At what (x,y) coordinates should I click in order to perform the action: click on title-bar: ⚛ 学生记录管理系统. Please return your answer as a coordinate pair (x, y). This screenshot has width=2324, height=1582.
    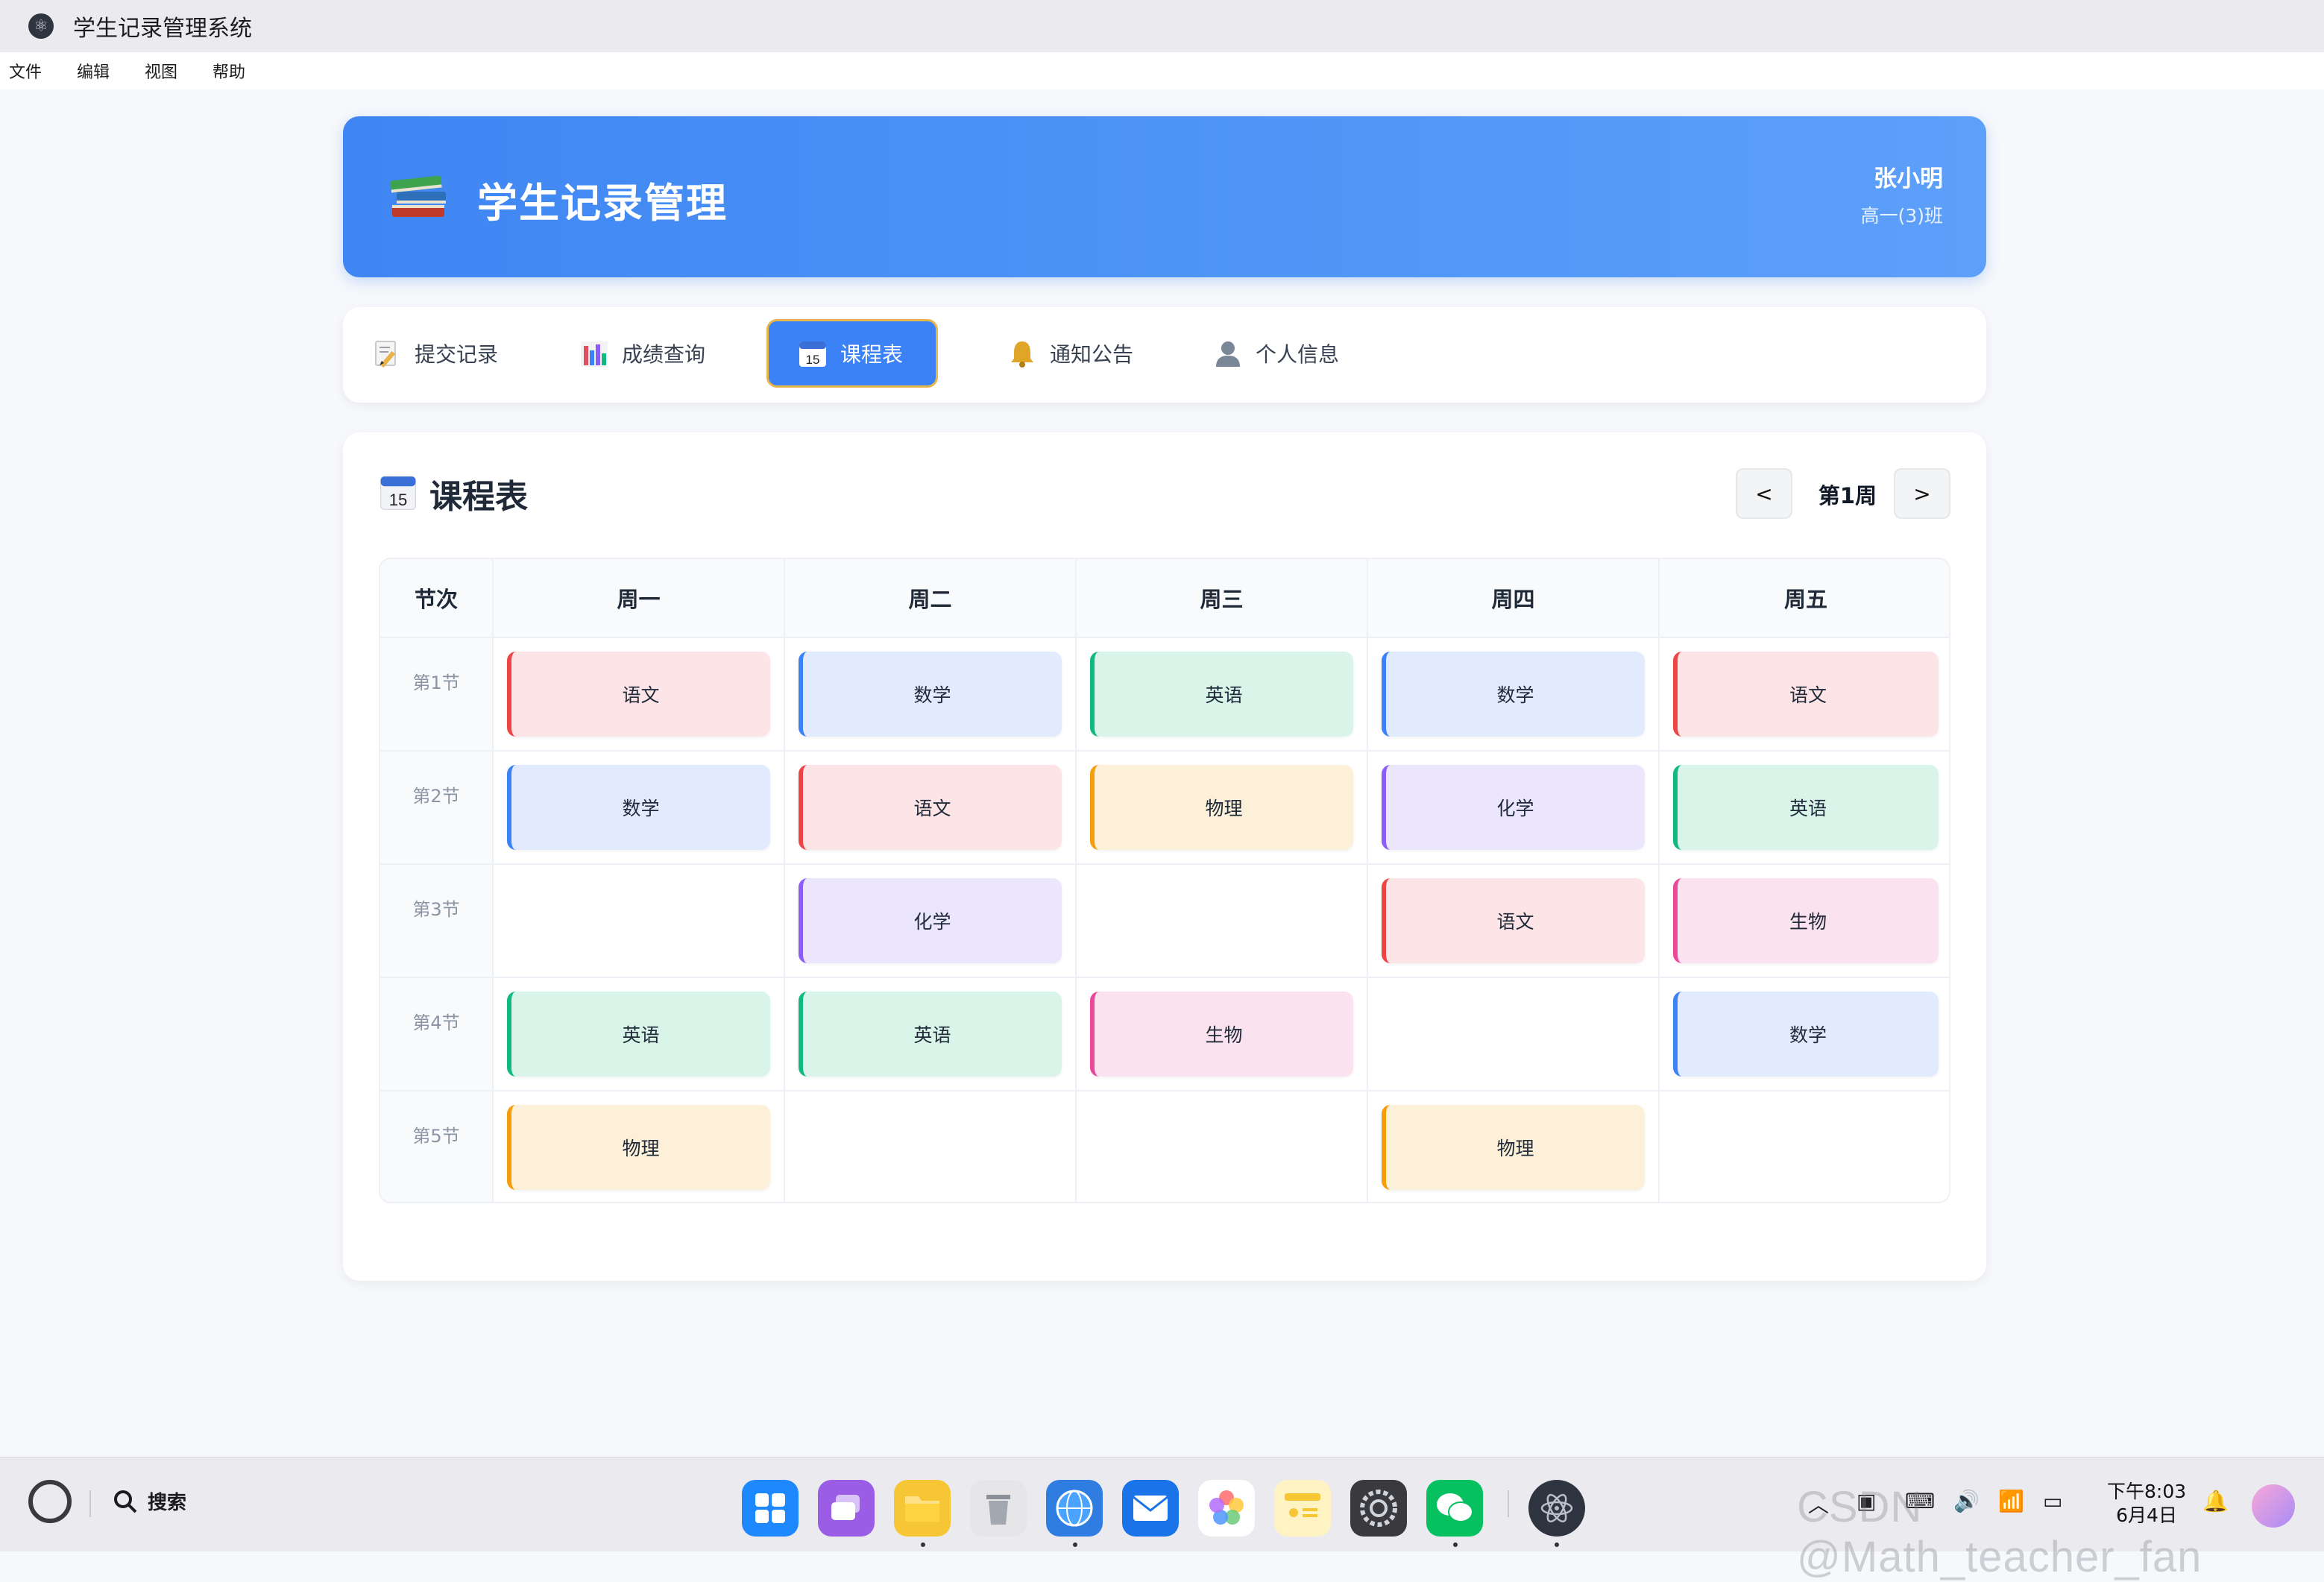
    Looking at the image, I should click on (1162, 26).